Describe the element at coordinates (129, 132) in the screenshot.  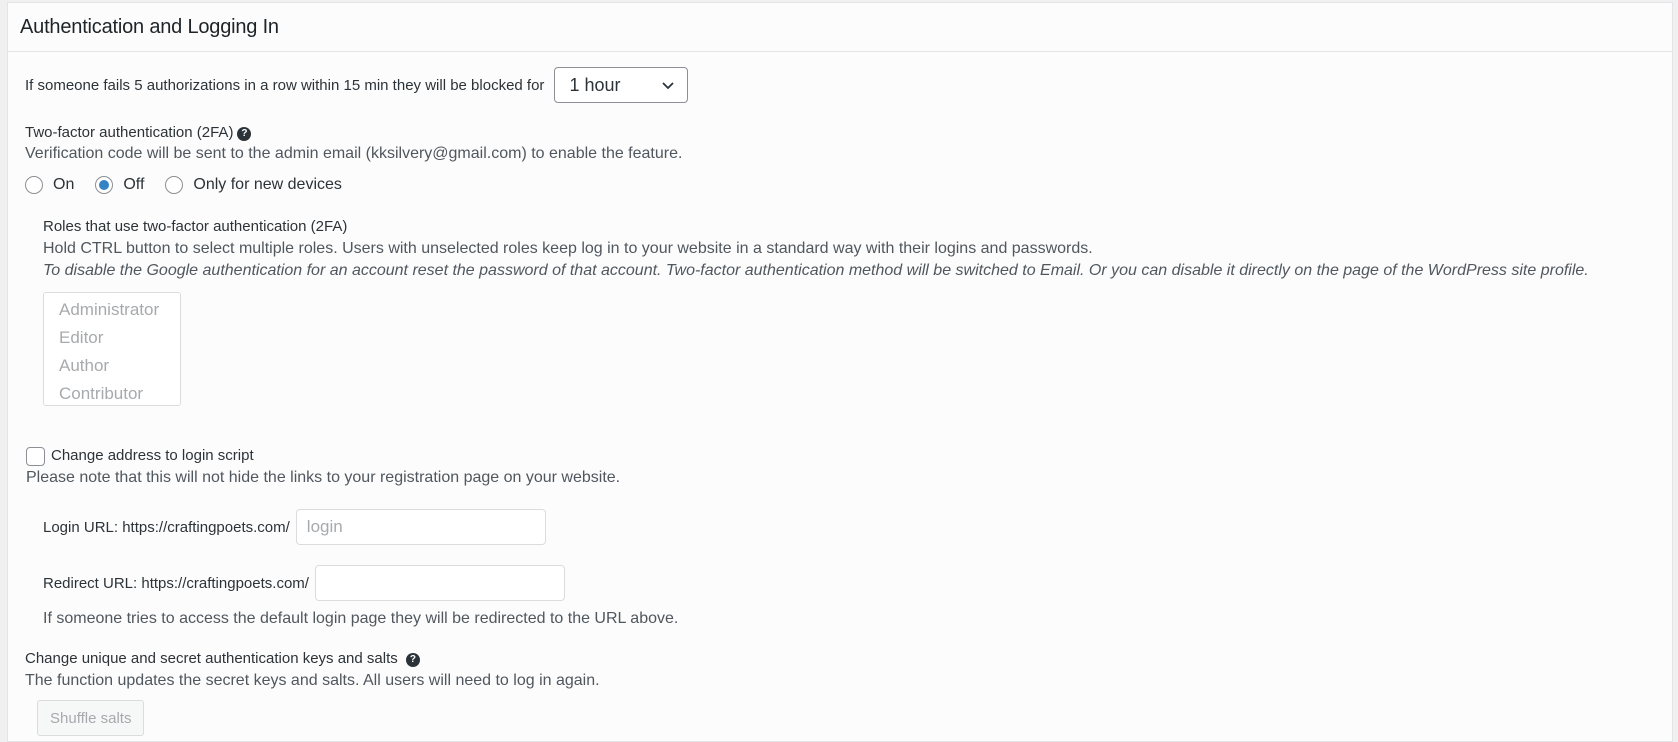
I see `twofa-title: Two-factor authentication (2FA)` at that location.